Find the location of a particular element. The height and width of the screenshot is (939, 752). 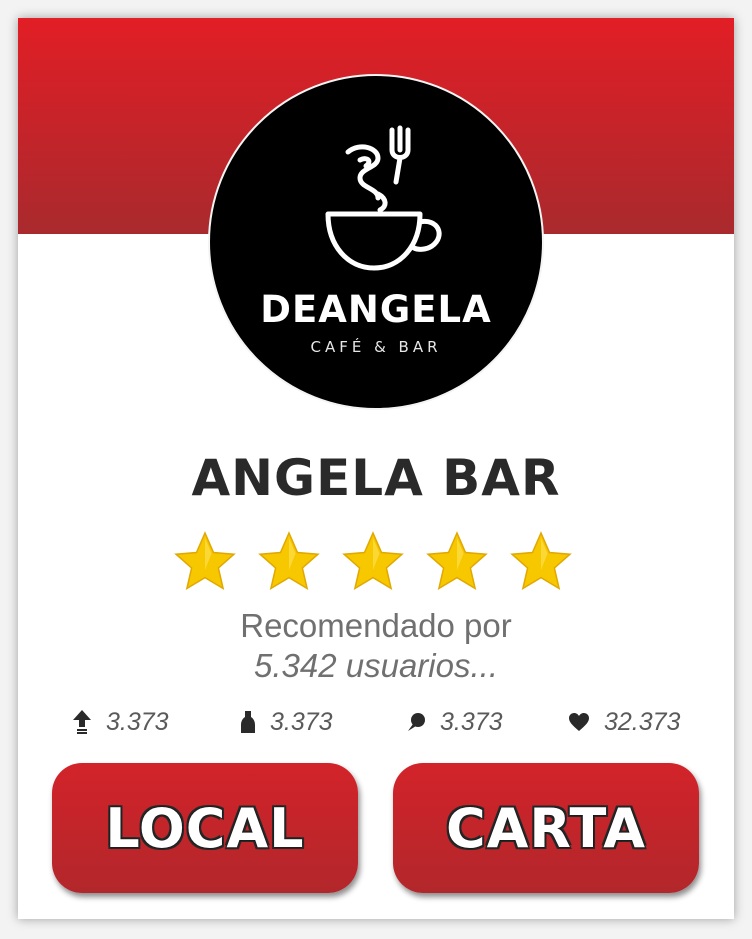

carta-button: CARTA is located at coordinates (546, 828).